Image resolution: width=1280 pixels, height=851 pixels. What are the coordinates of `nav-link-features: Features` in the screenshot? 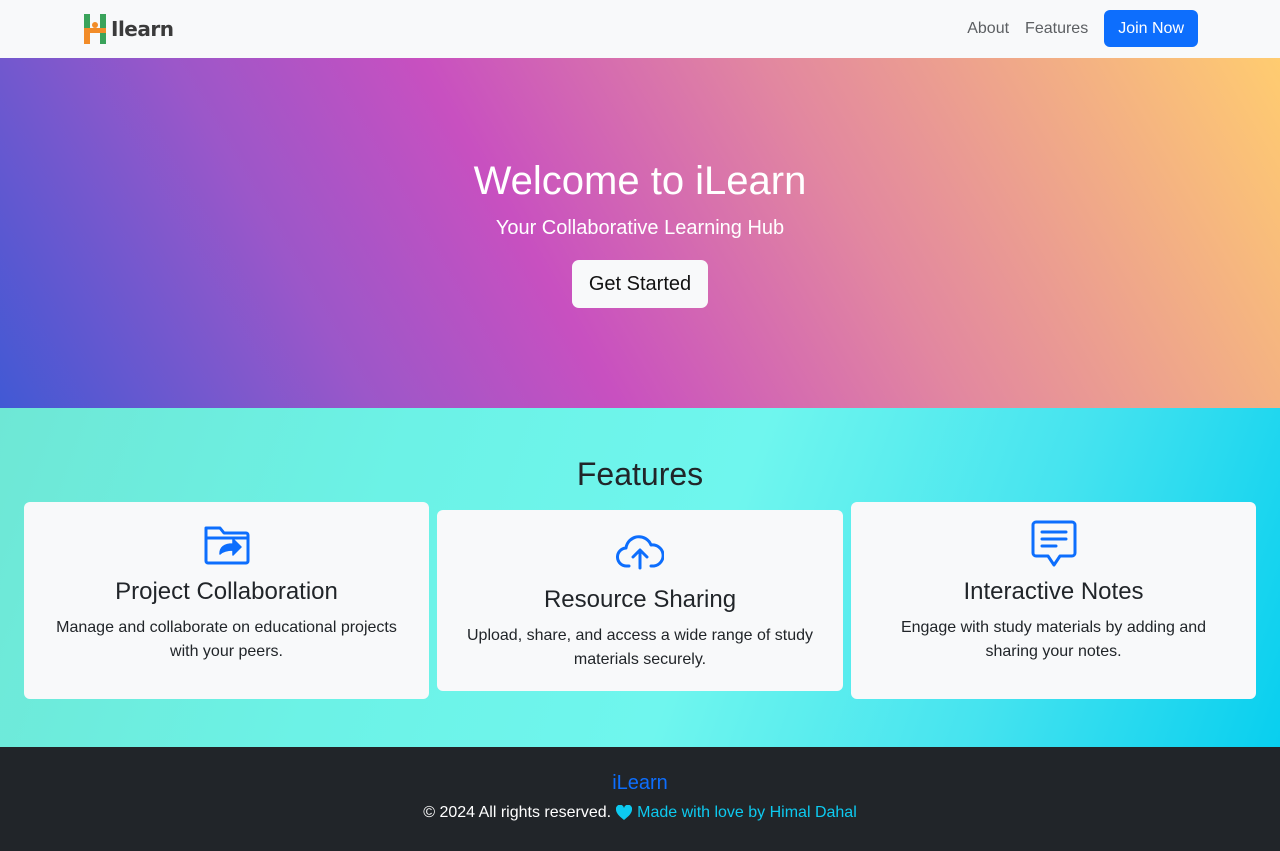 It's located at (1056, 29).